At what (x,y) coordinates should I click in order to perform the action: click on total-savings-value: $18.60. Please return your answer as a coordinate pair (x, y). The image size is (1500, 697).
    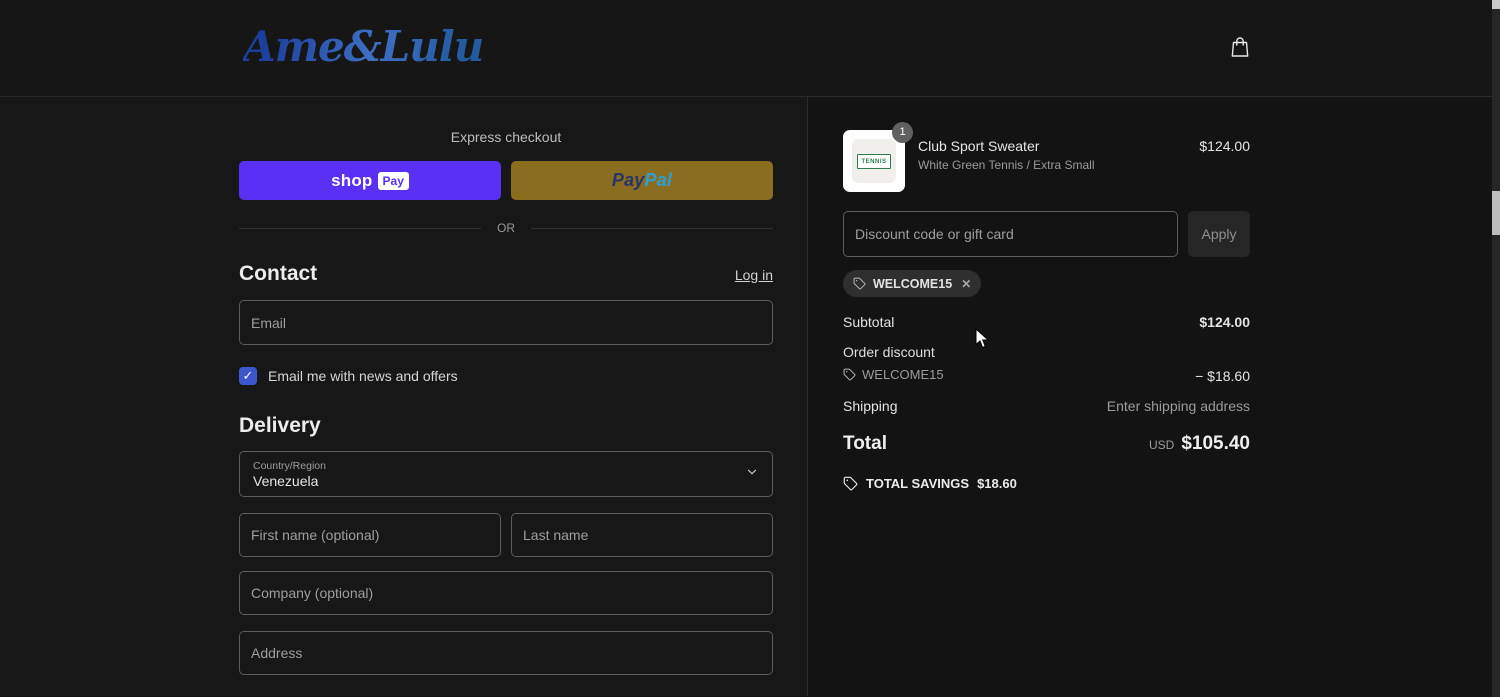
    Looking at the image, I should click on (997, 483).